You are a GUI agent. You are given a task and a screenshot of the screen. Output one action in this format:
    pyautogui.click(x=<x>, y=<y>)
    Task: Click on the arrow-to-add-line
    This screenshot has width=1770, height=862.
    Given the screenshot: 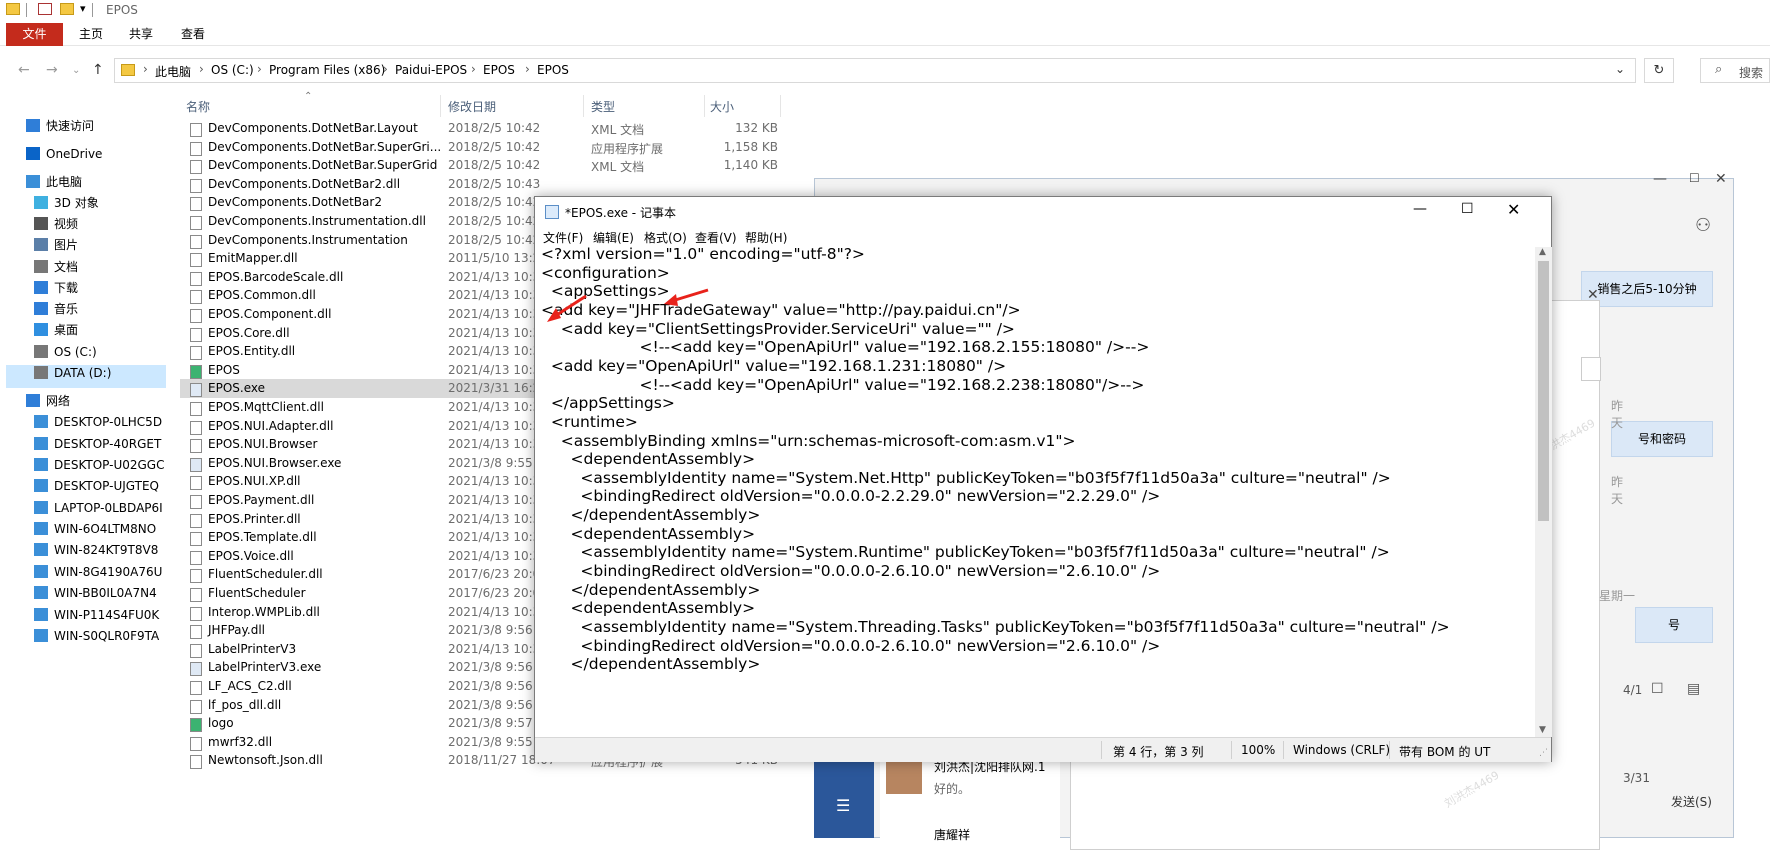 What is the action you would take?
    pyautogui.click(x=567, y=308)
    